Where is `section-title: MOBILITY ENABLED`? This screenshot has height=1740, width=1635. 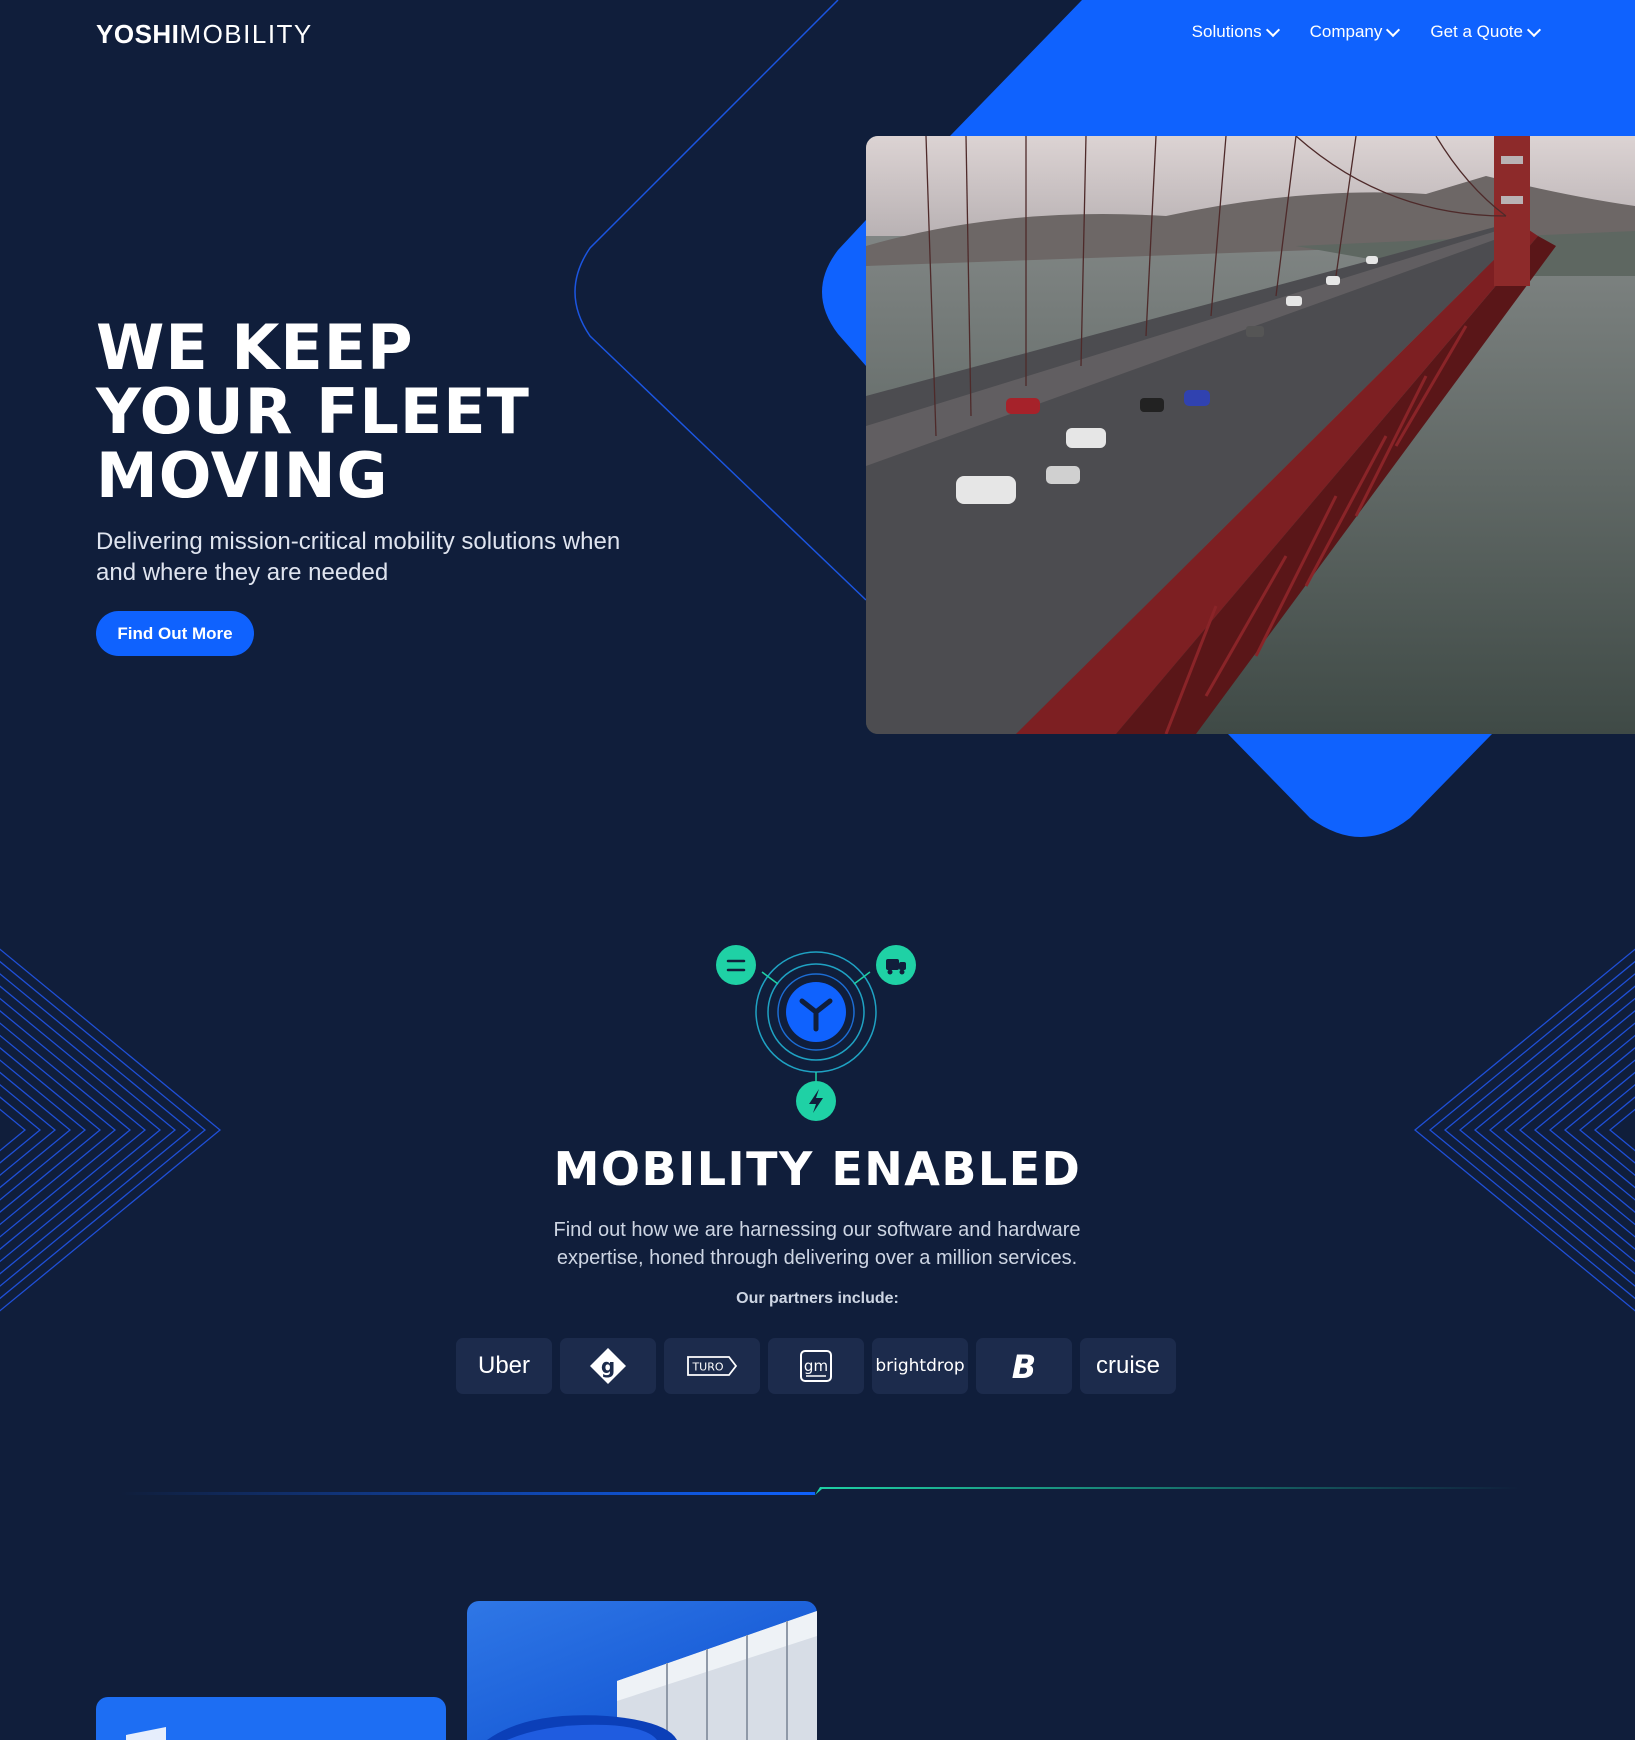
section-title: MOBILITY ENABLED is located at coordinates (817, 1169).